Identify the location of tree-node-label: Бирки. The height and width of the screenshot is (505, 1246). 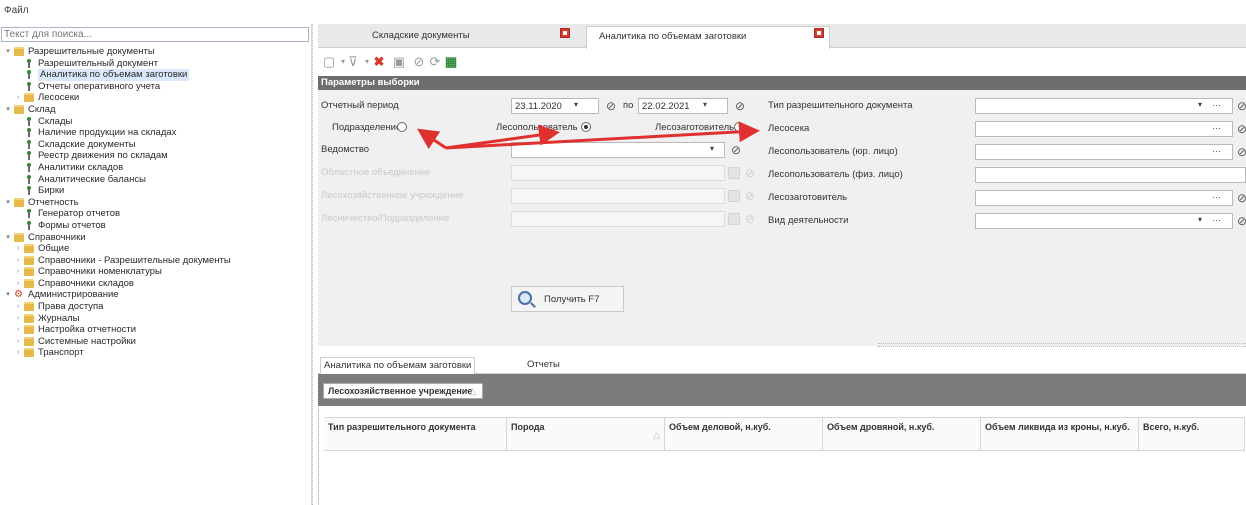
(51, 191).